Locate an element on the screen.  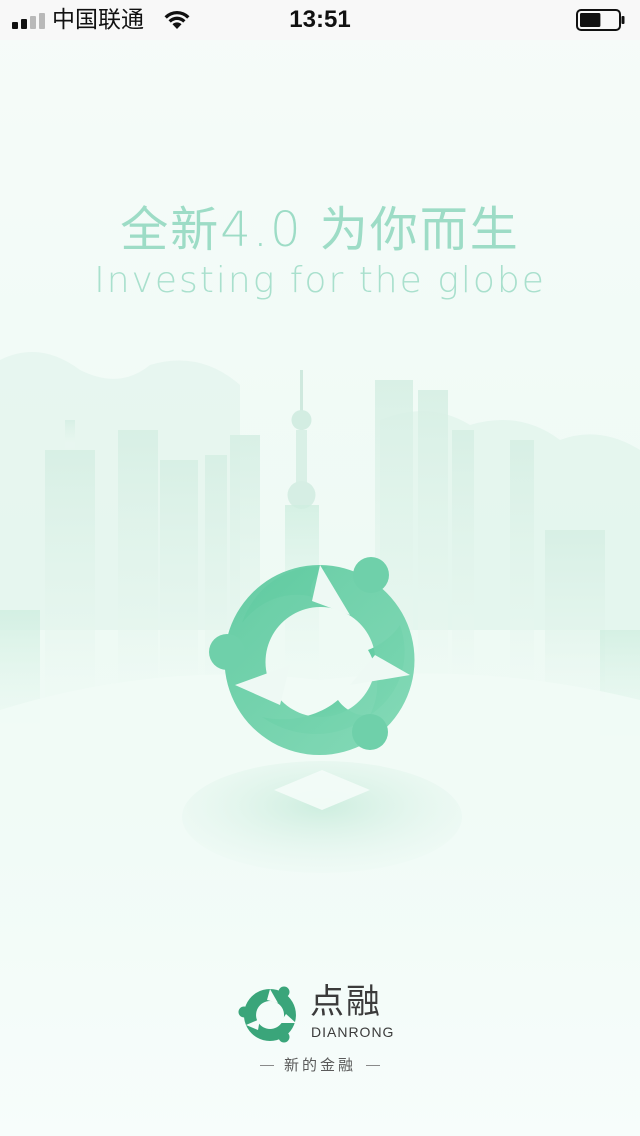
tagline-text: 新的金融 is located at coordinates (319, 1065).